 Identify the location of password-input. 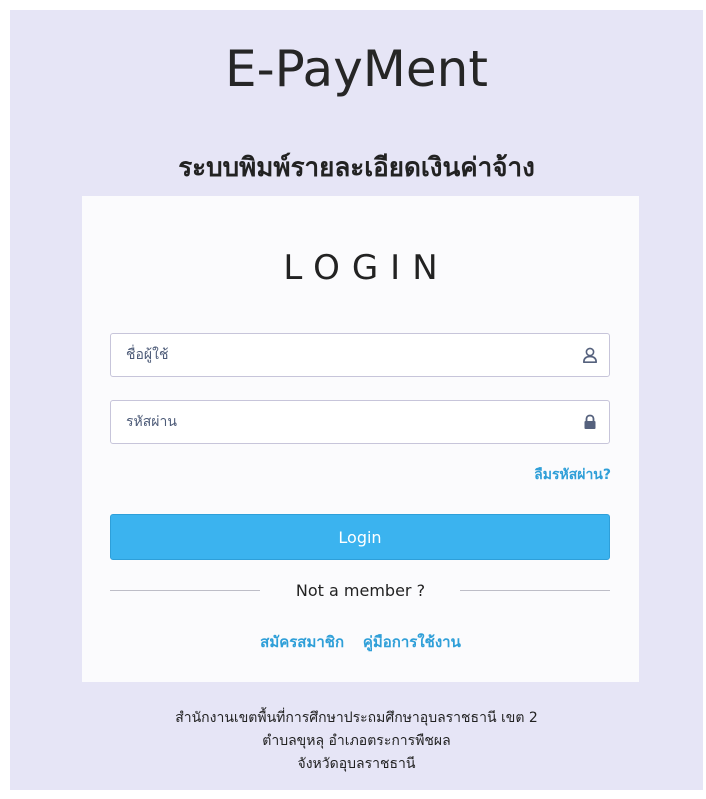
(360, 422).